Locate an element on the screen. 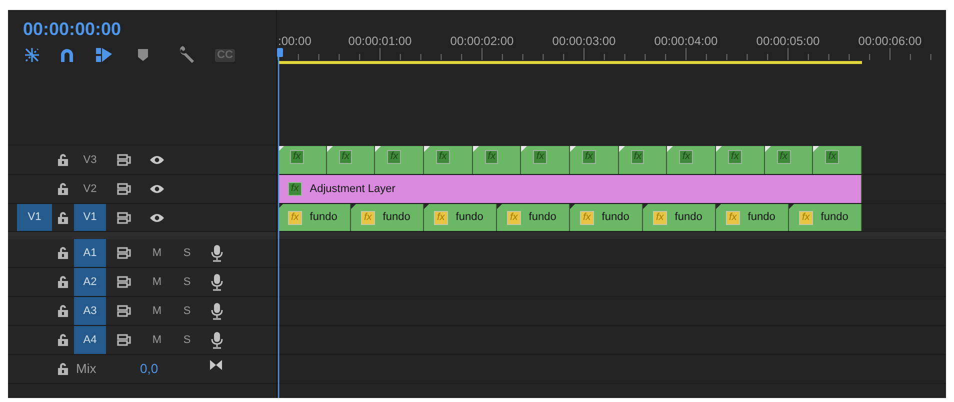  track-label: A3 is located at coordinates (90, 311).